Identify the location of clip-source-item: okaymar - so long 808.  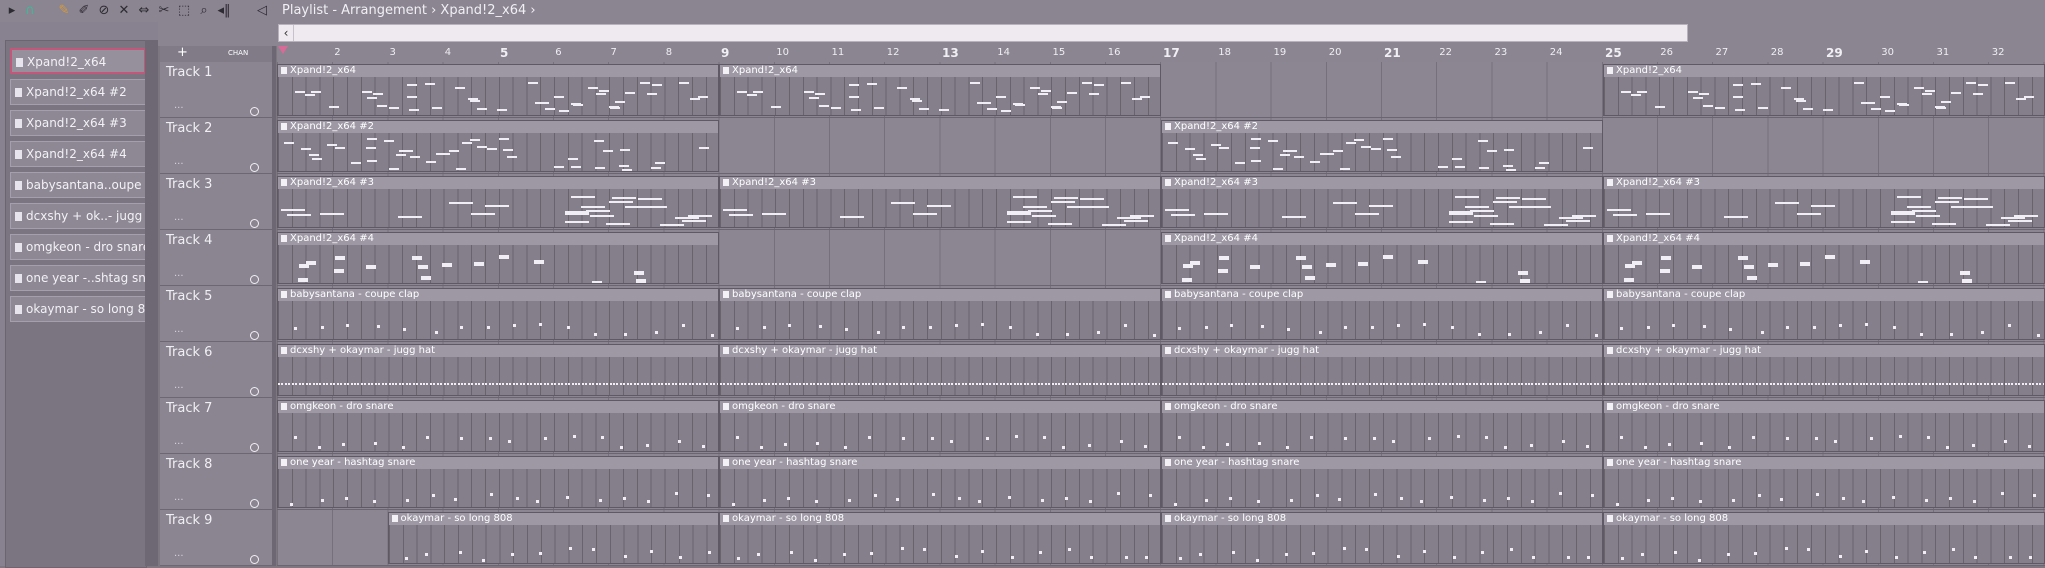
(78, 309).